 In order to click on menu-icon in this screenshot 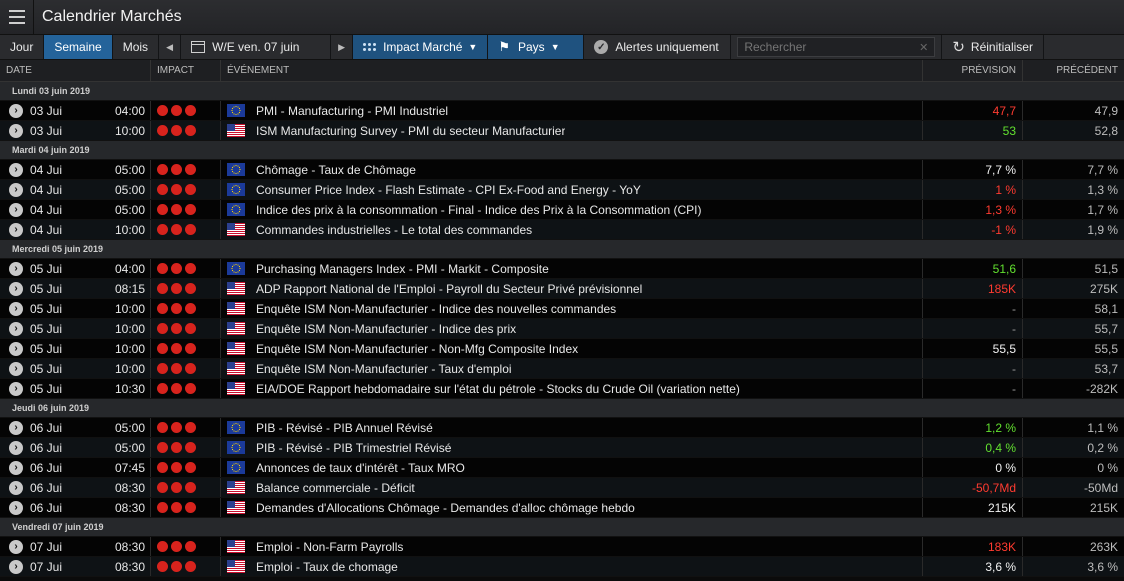, I will do `click(17, 17)`.